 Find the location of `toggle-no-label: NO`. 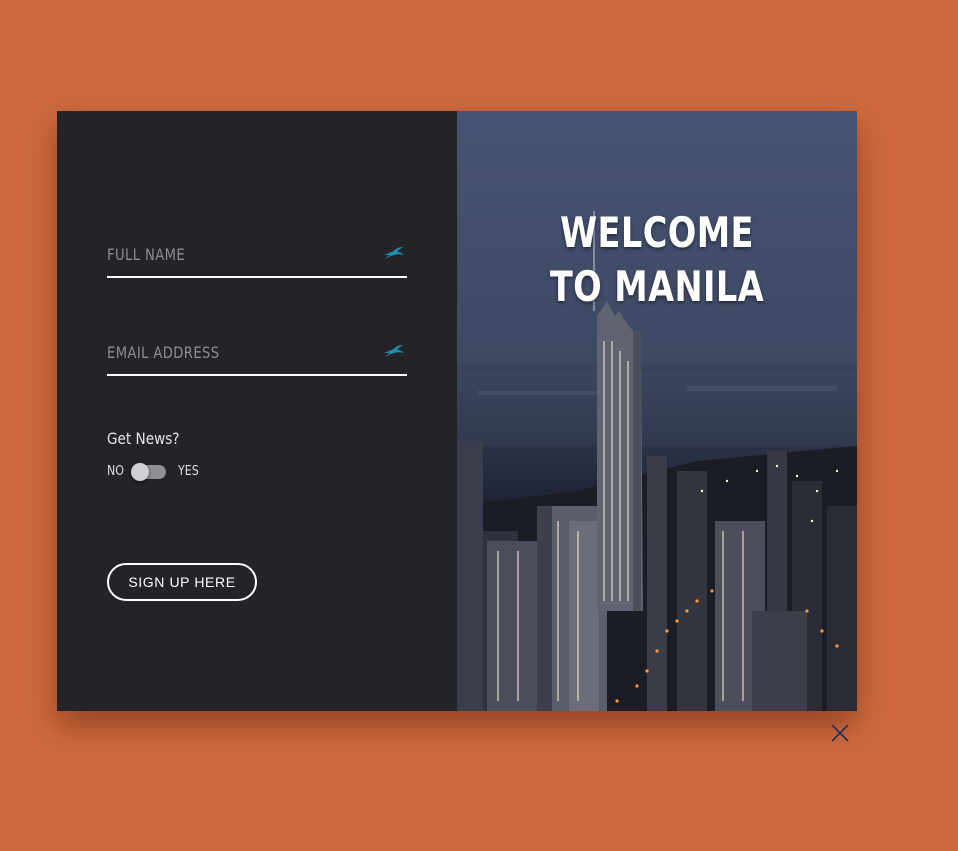

toggle-no-label: NO is located at coordinates (115, 471).